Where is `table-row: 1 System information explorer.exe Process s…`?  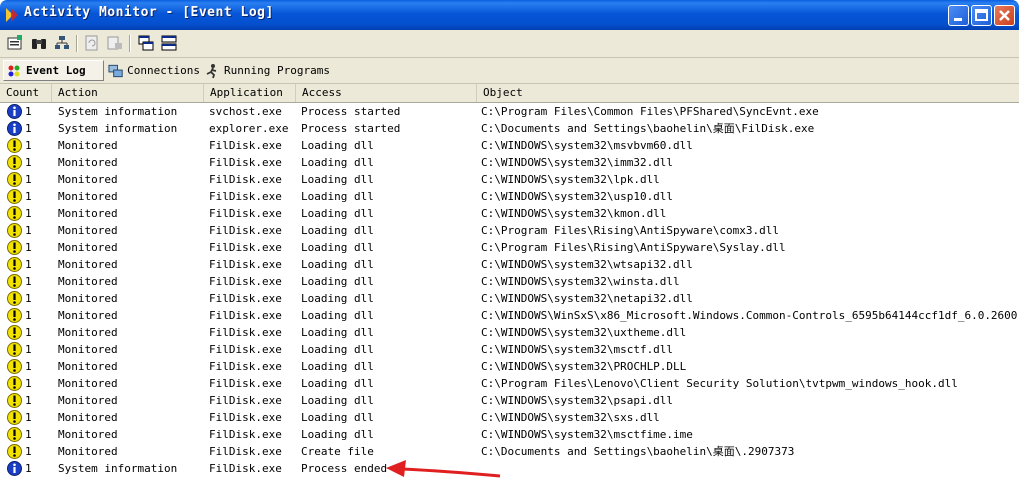 table-row: 1 System information explorer.exe Process s… is located at coordinates (509, 128).